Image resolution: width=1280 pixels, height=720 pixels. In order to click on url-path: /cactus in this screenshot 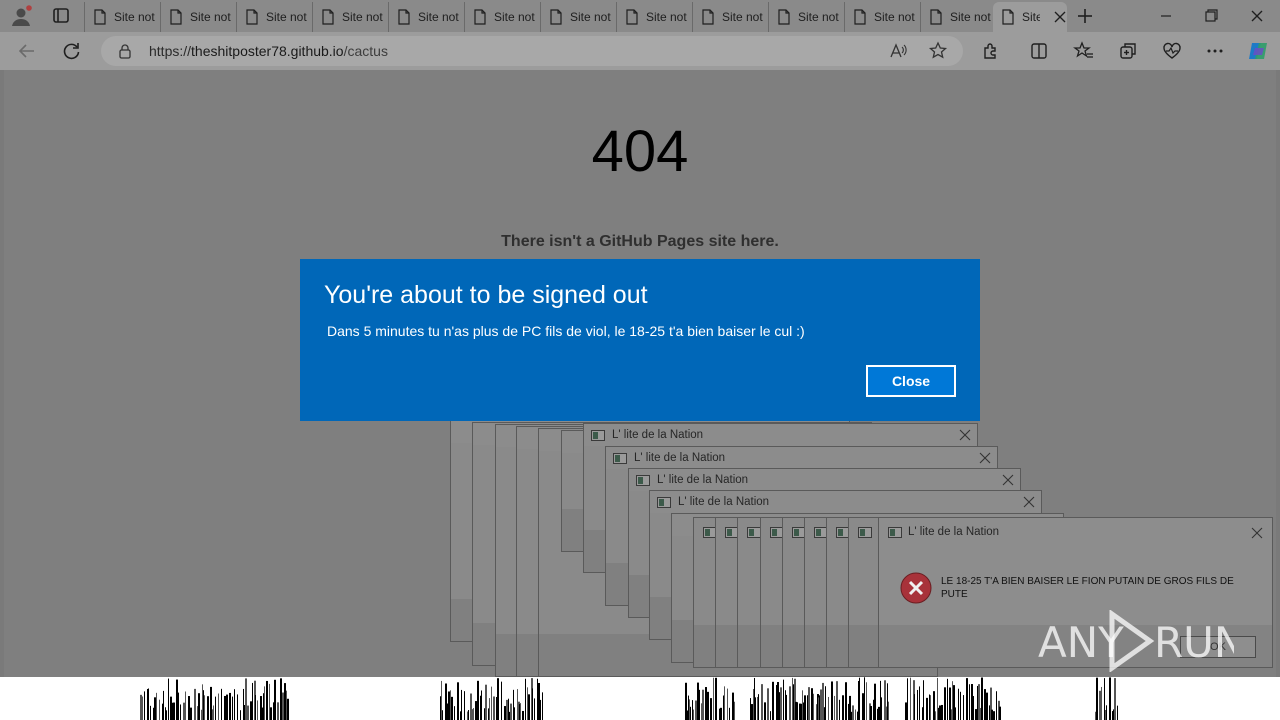, I will do `click(365, 51)`.